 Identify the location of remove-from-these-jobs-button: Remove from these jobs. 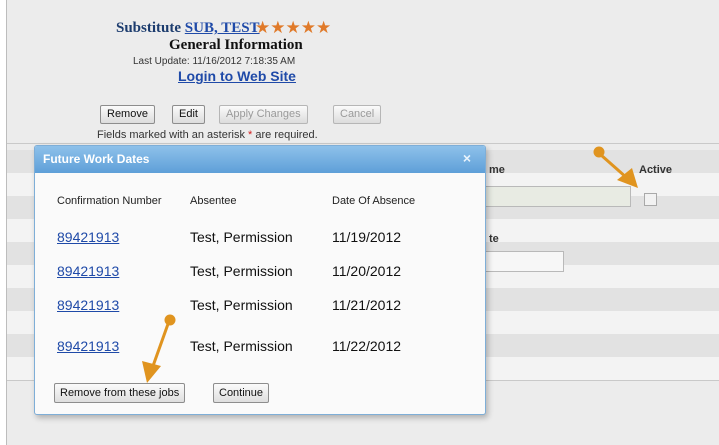
(120, 393).